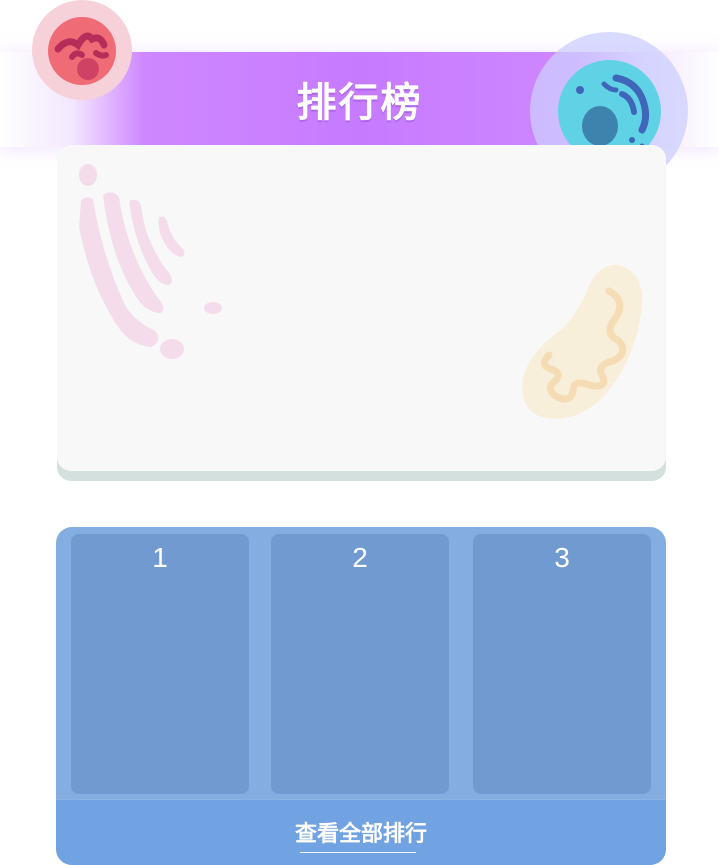  I want to click on view-all-underline, so click(358, 852).